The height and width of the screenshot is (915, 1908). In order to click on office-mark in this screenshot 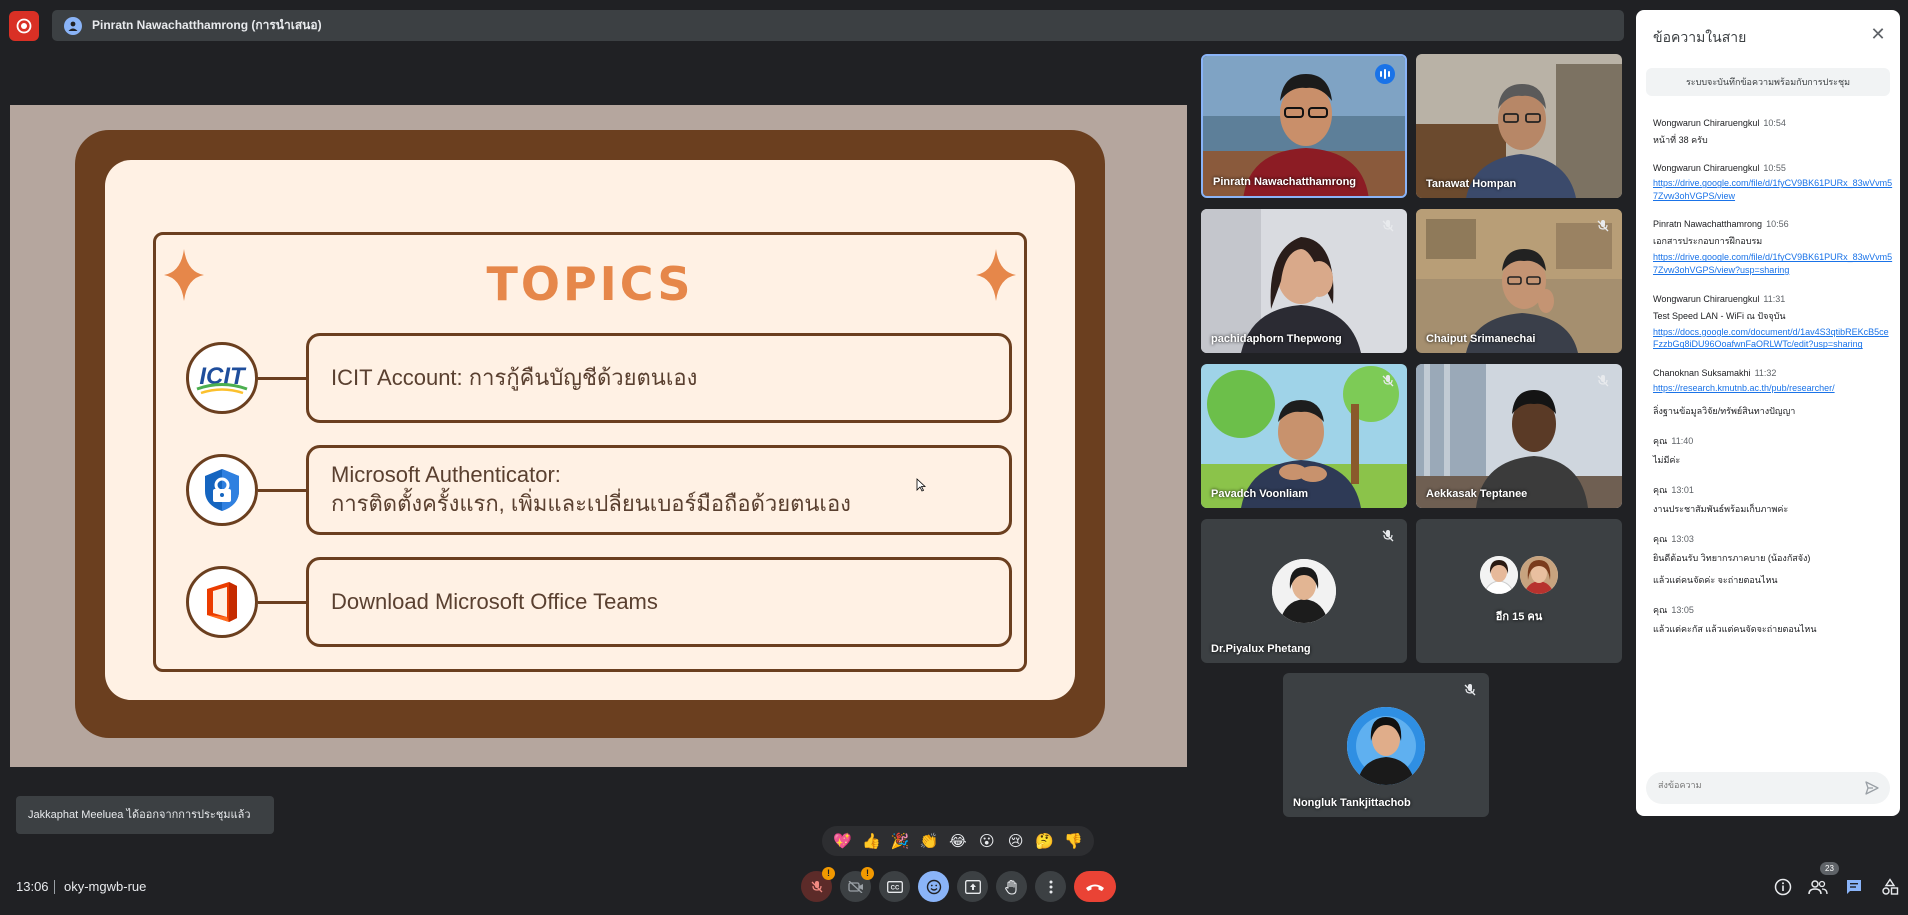, I will do `click(222, 602)`.